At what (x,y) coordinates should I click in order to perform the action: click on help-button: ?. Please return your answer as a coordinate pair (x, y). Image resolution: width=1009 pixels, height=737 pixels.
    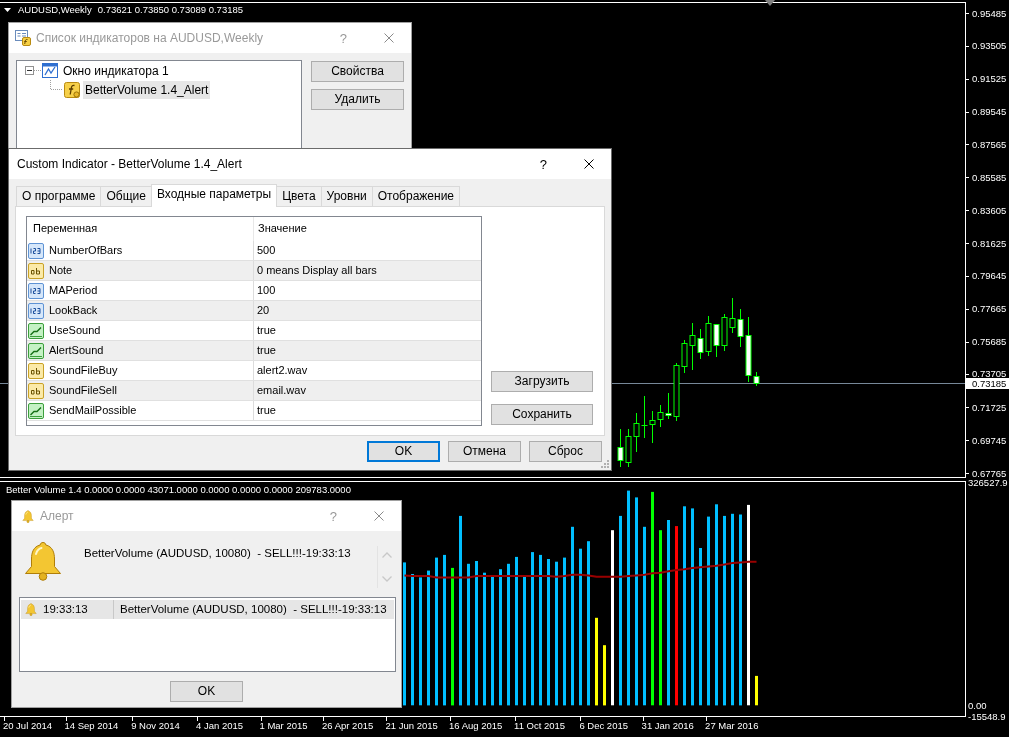
    Looking at the image, I should click on (543, 164).